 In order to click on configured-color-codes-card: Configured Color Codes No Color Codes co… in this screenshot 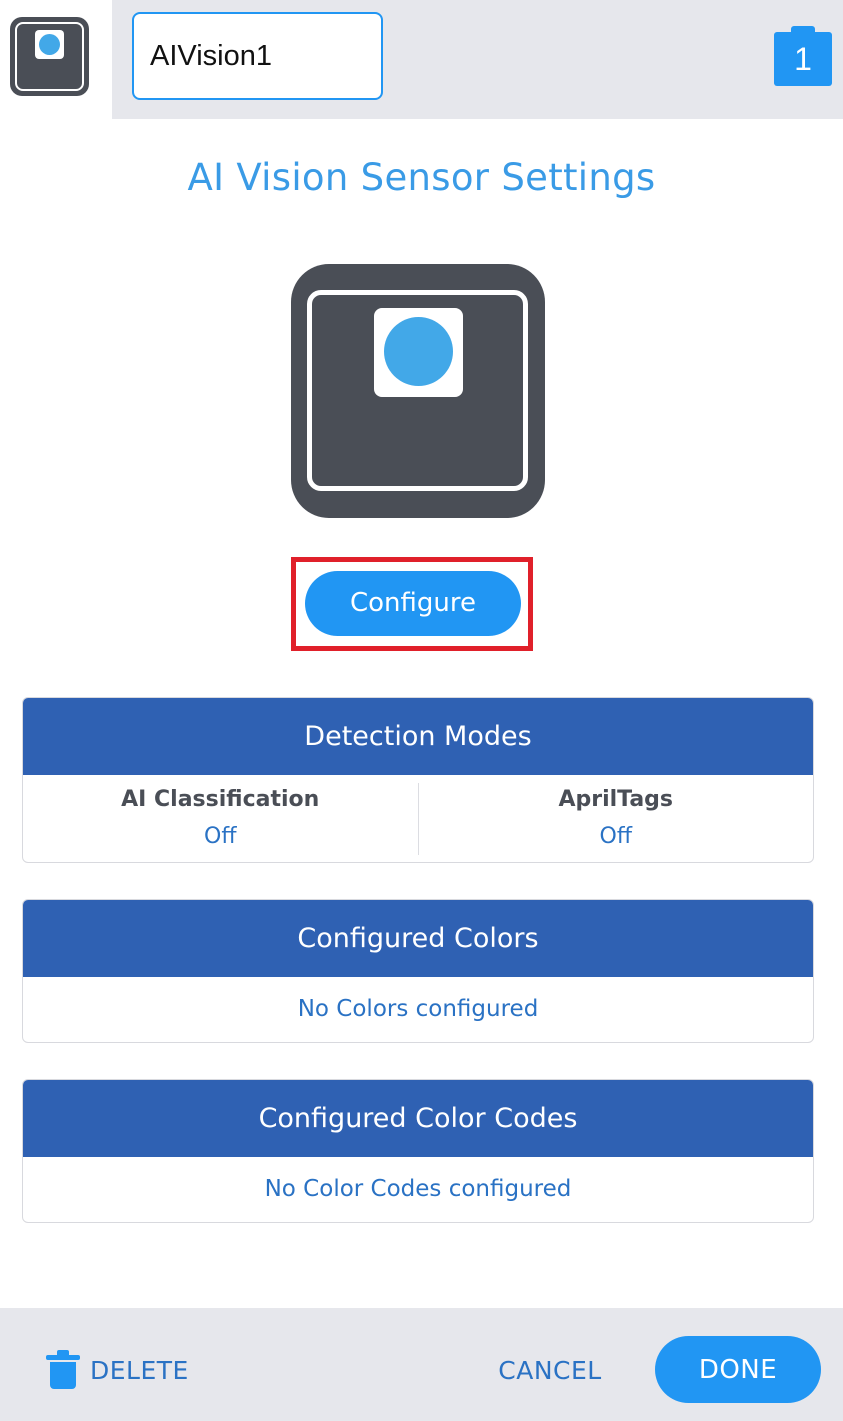, I will do `click(418, 1151)`.